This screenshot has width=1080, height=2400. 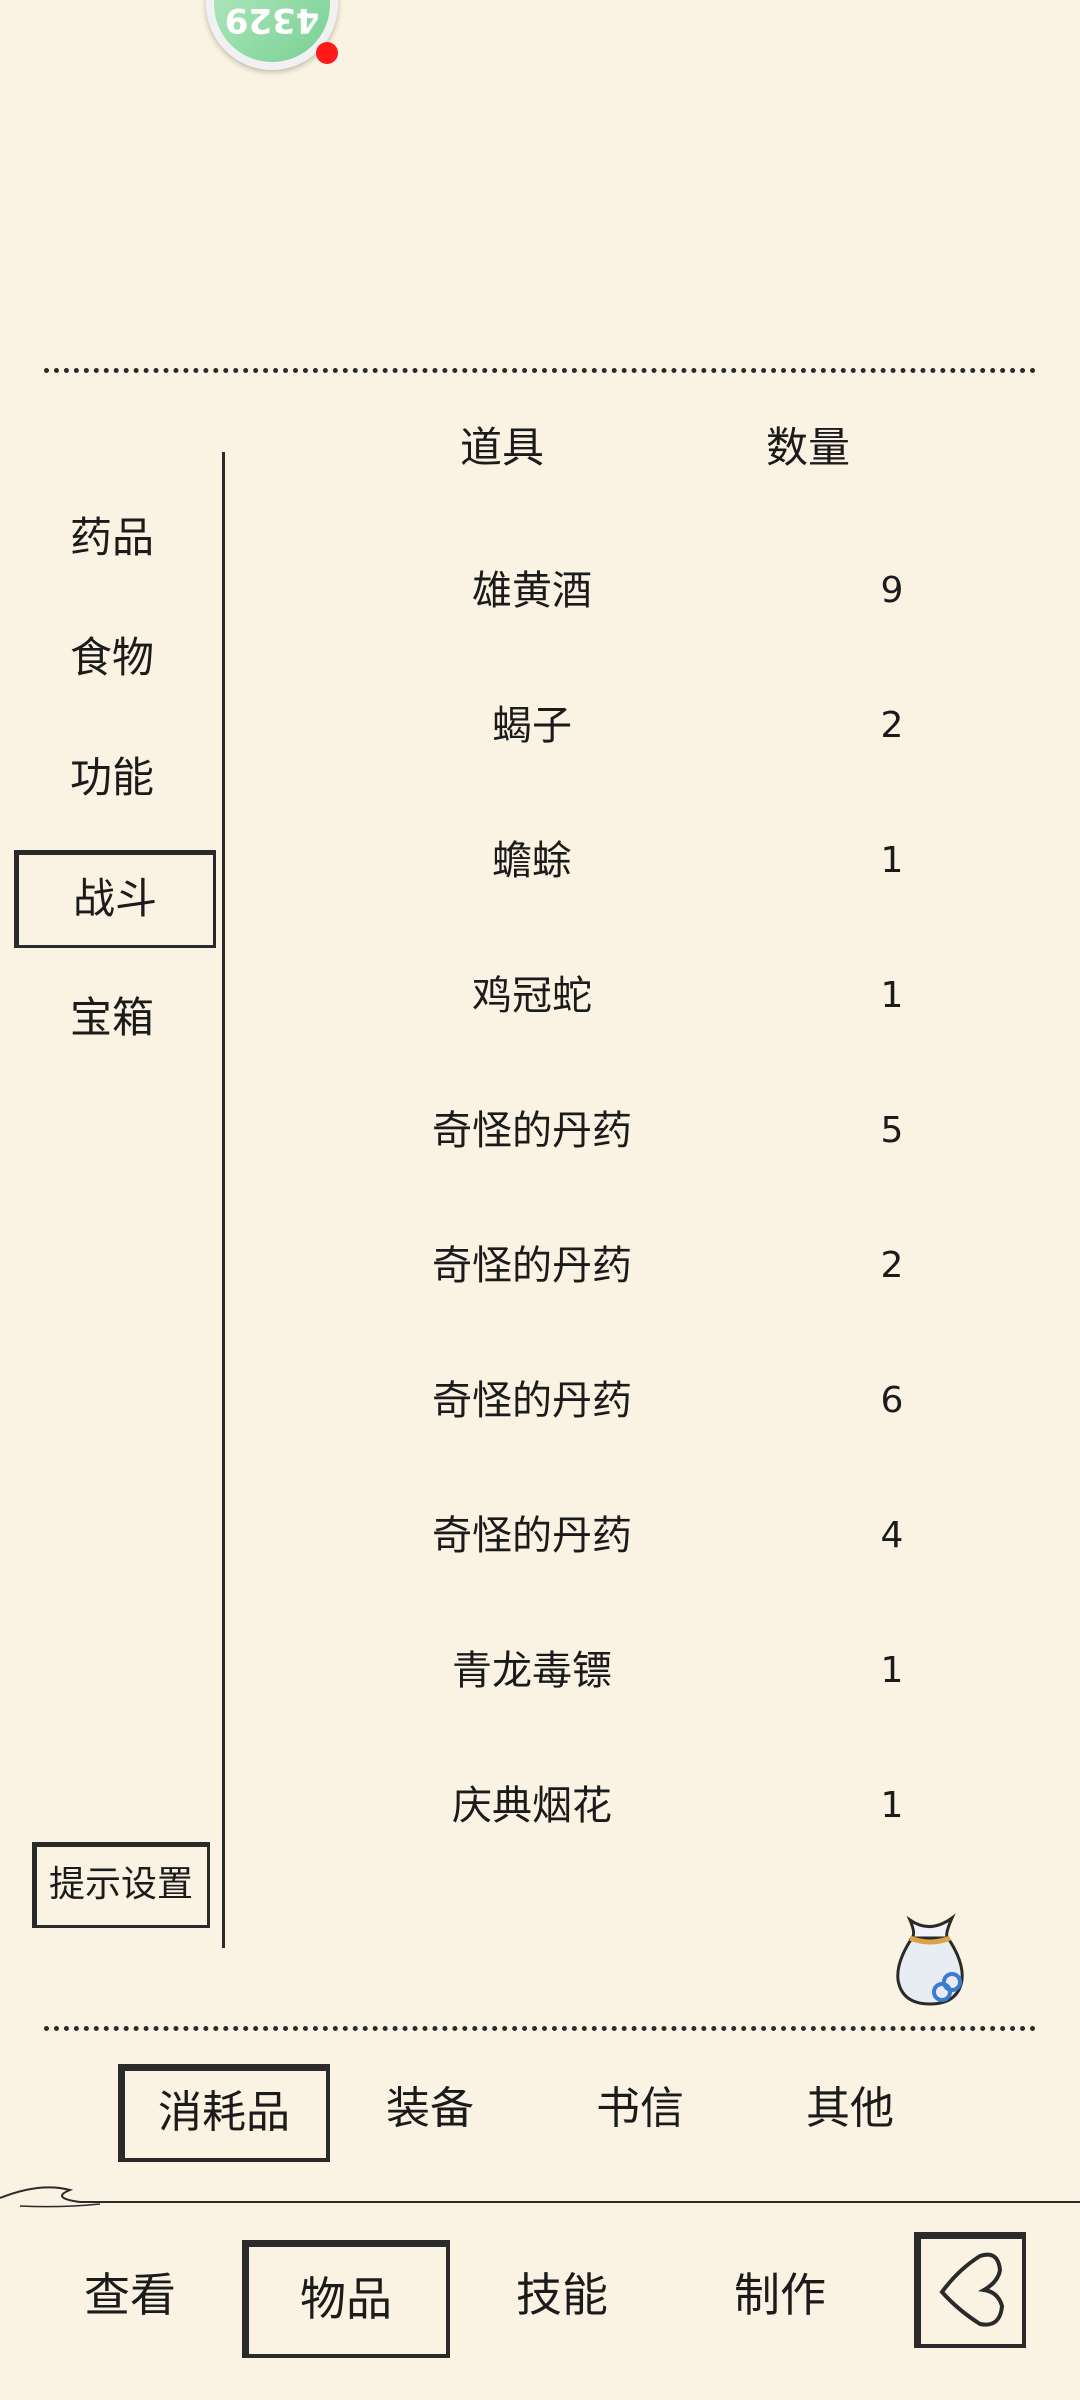 I want to click on table-row: 奇怪的丹药 4, so click(x=632, y=1536).